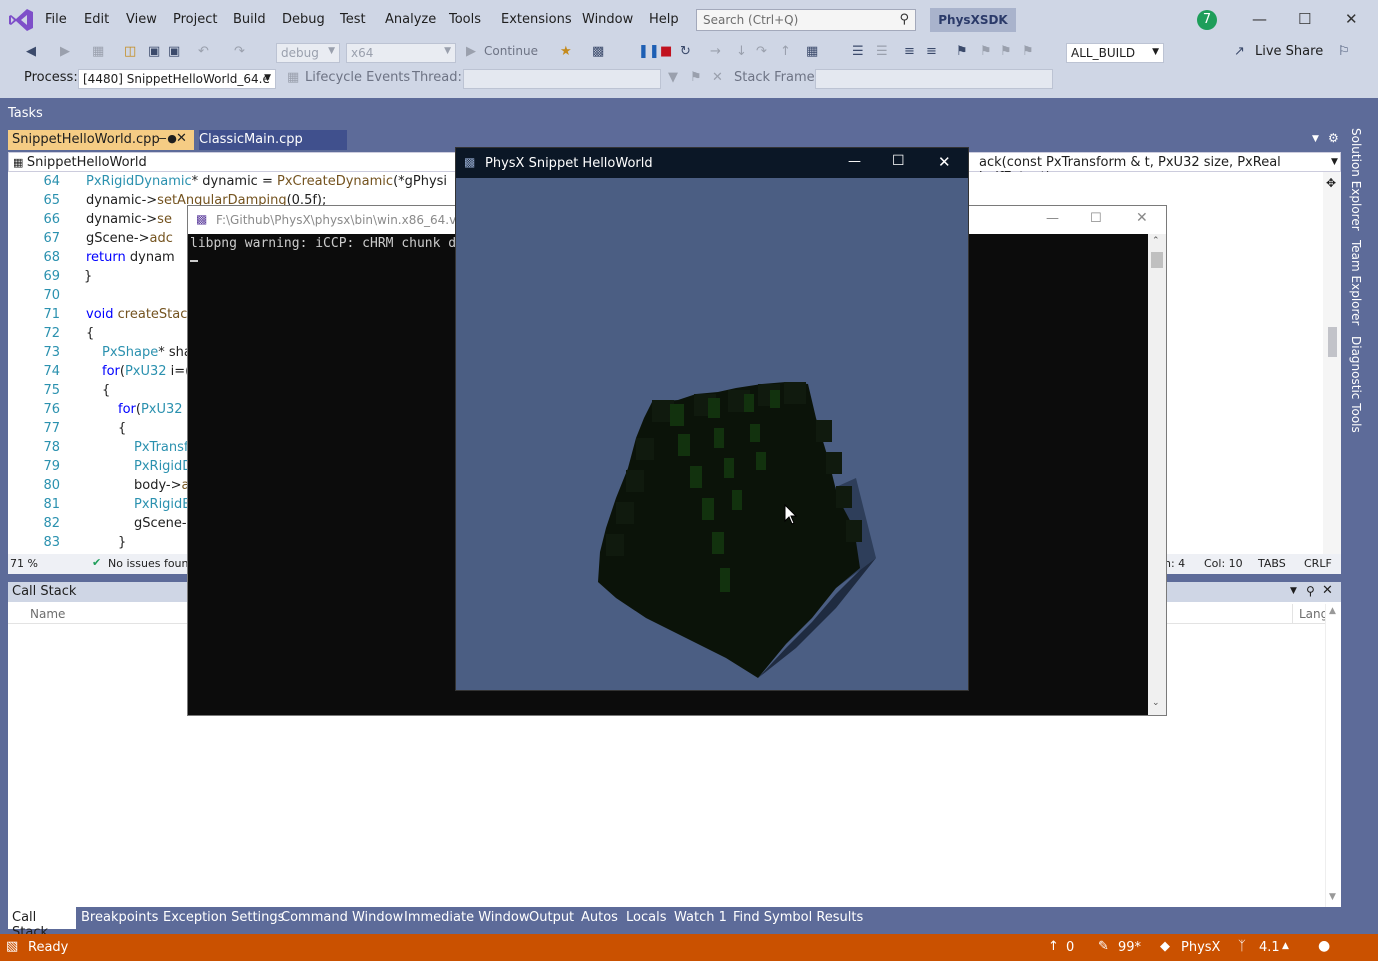  I want to click on tab-dropdown-icon: ▼, so click(1315, 139).